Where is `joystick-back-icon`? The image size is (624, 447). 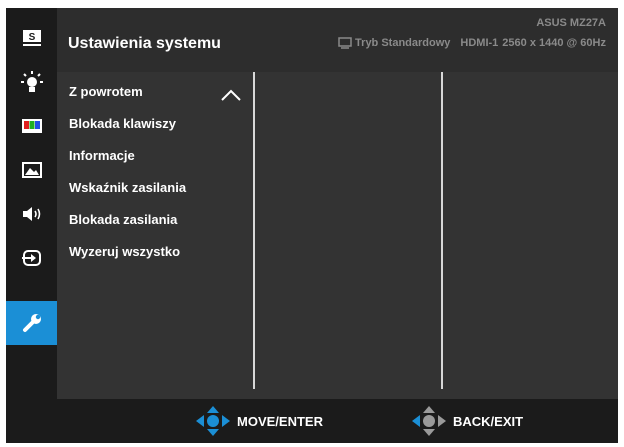
joystick-back-icon is located at coordinates (429, 421).